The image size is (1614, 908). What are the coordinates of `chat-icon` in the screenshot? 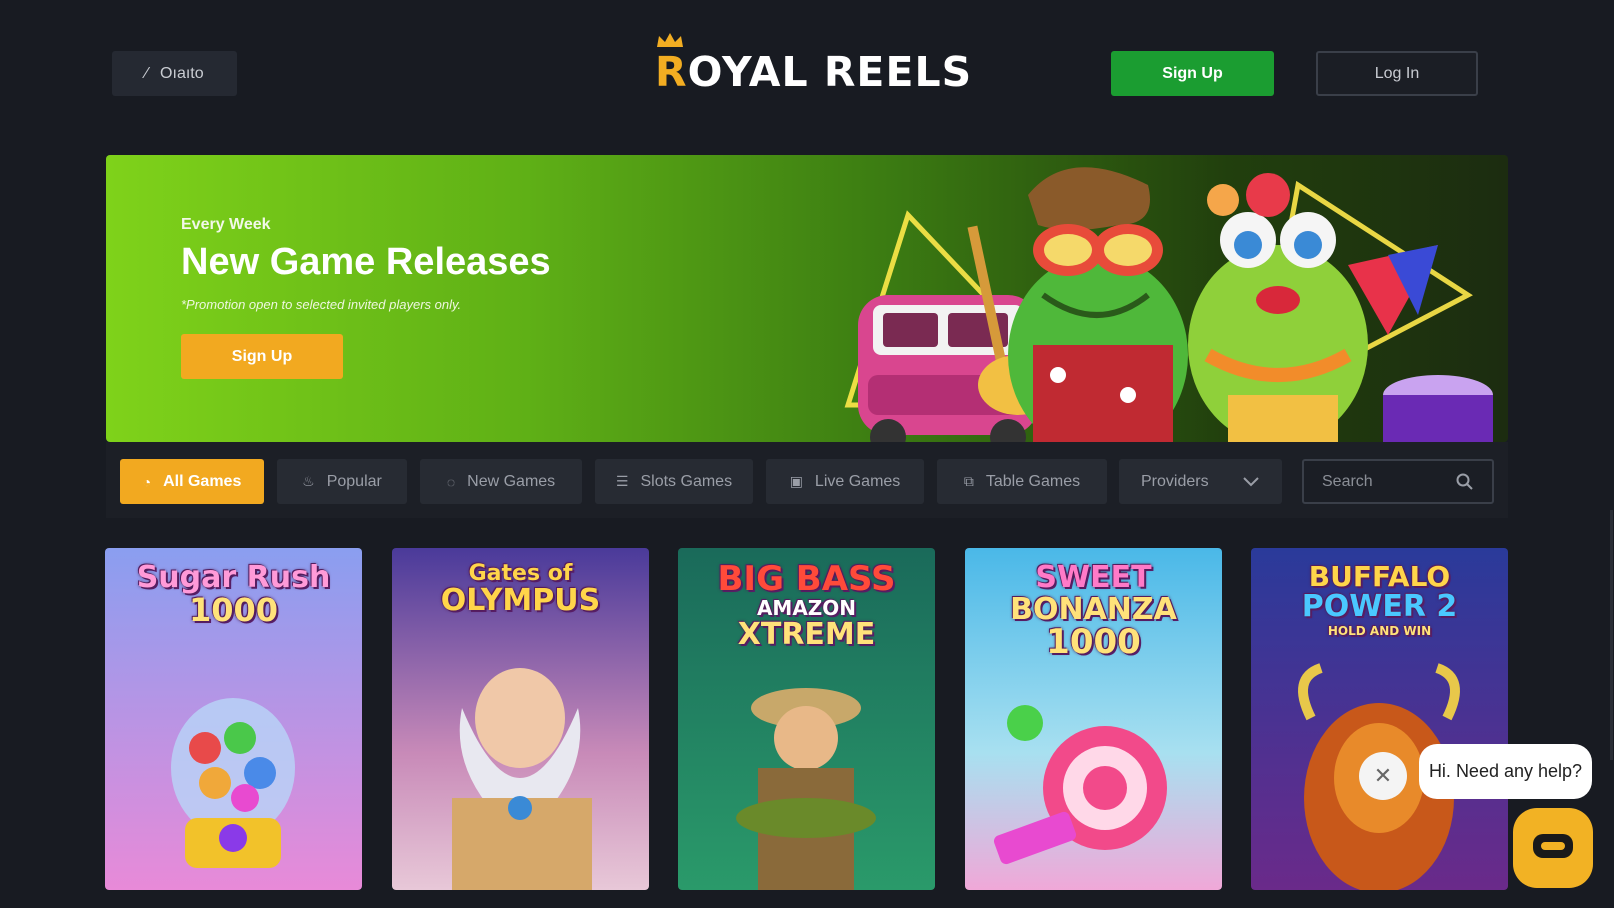 It's located at (1553, 846).